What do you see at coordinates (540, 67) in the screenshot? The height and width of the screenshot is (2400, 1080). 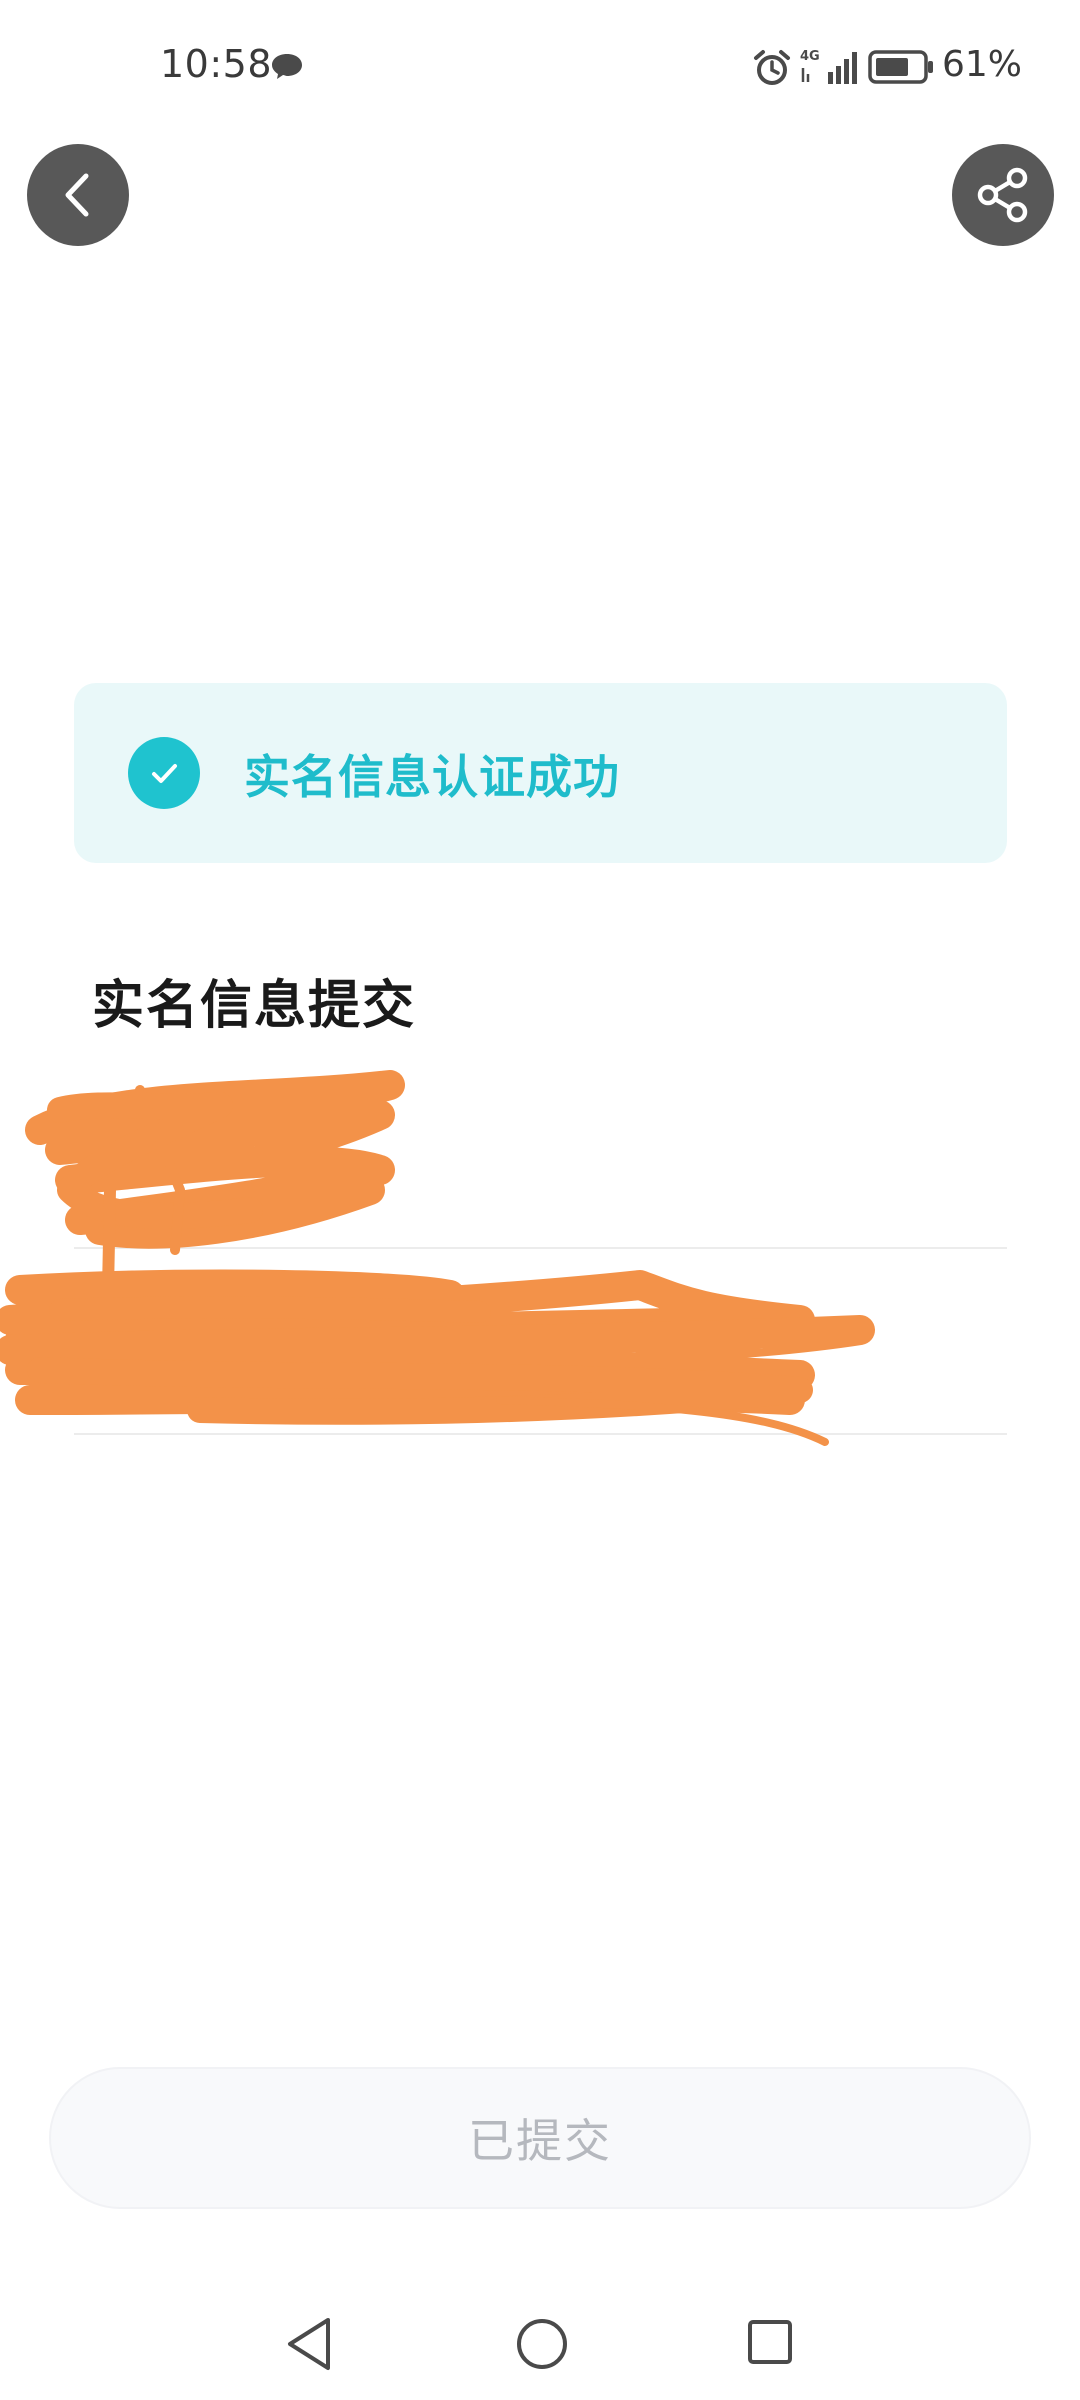 I see `status-bar: 10:58 4G 61%` at bounding box center [540, 67].